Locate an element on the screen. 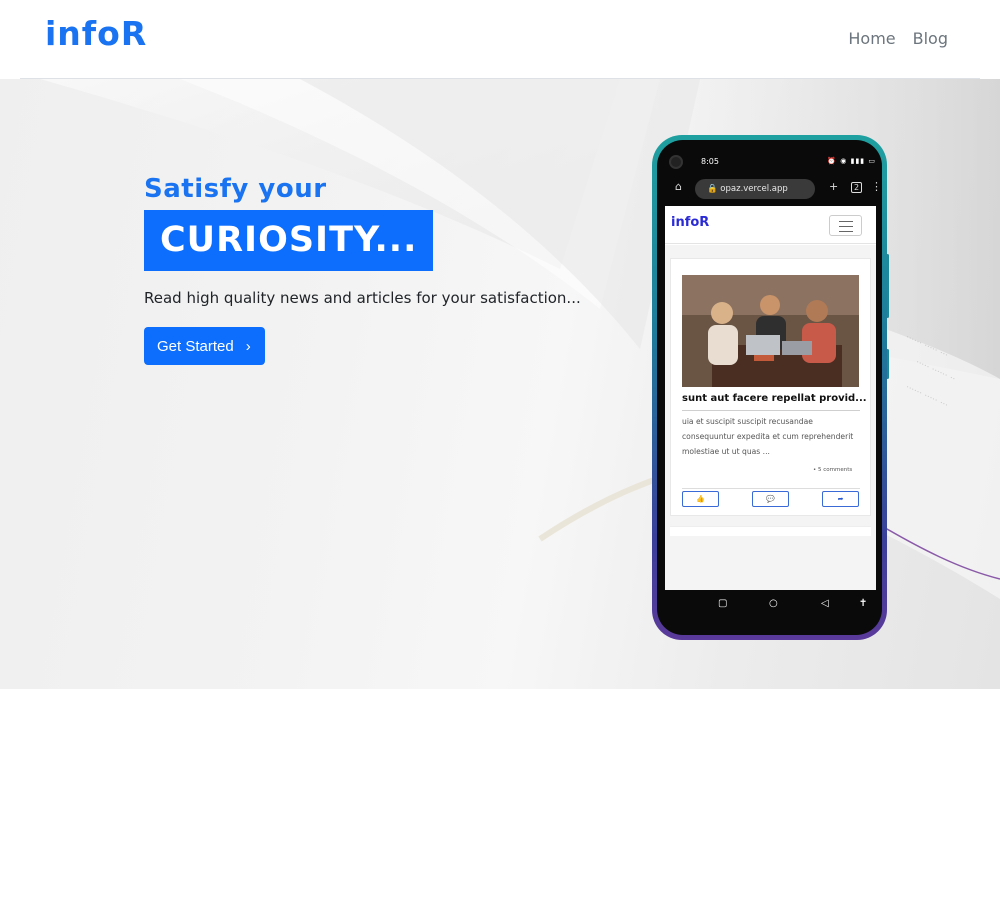  browser-bar: ⌂ 🔒 opaz.vercel.app + 2 ⋮ is located at coordinates (773, 190).